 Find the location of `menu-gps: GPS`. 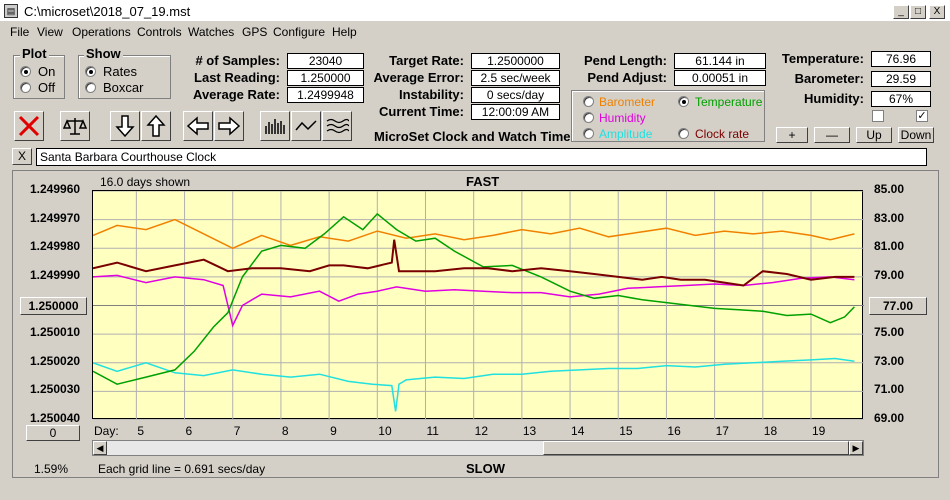

menu-gps: GPS is located at coordinates (254, 32).